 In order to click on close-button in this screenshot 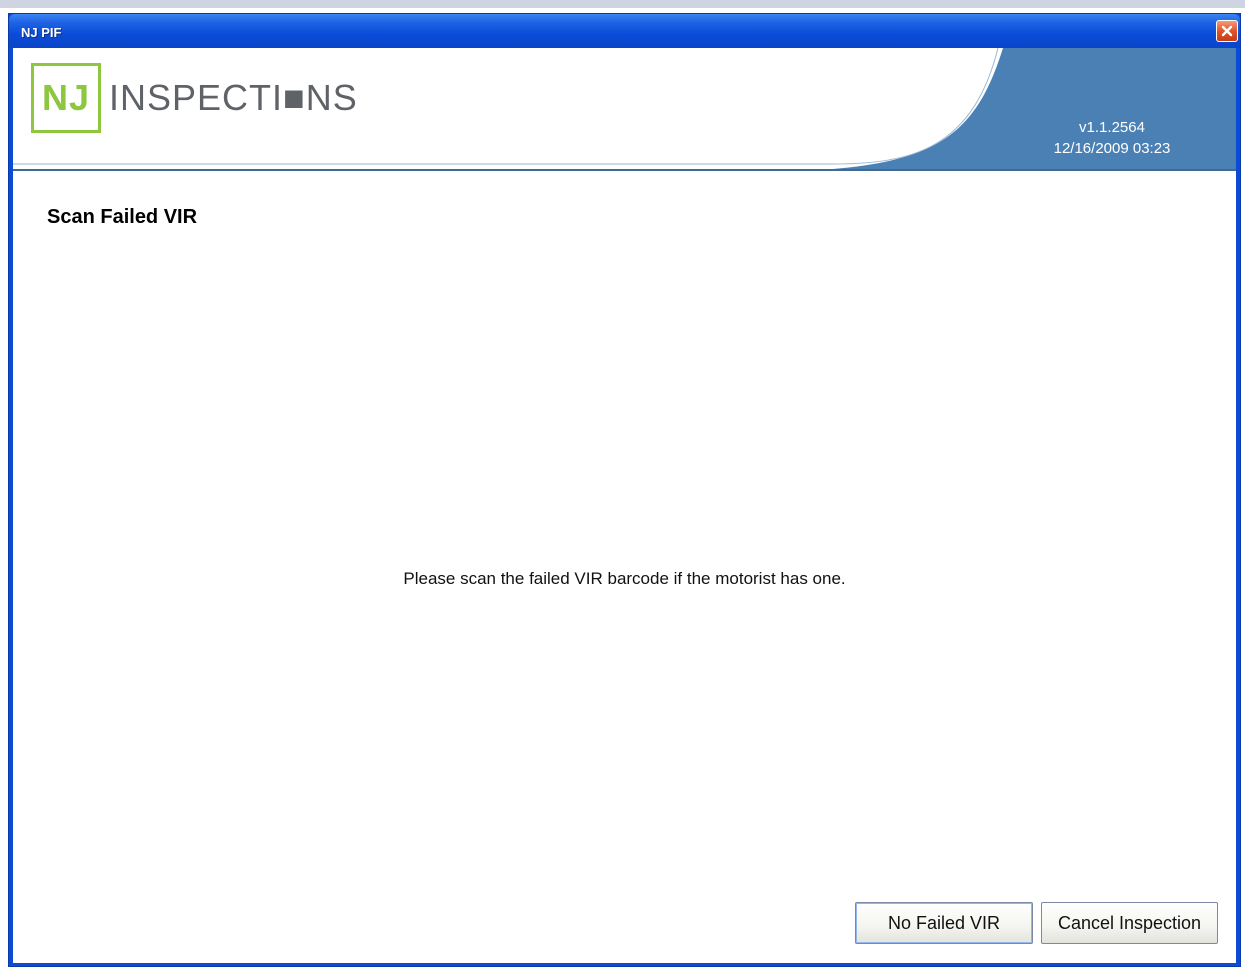, I will do `click(1227, 31)`.